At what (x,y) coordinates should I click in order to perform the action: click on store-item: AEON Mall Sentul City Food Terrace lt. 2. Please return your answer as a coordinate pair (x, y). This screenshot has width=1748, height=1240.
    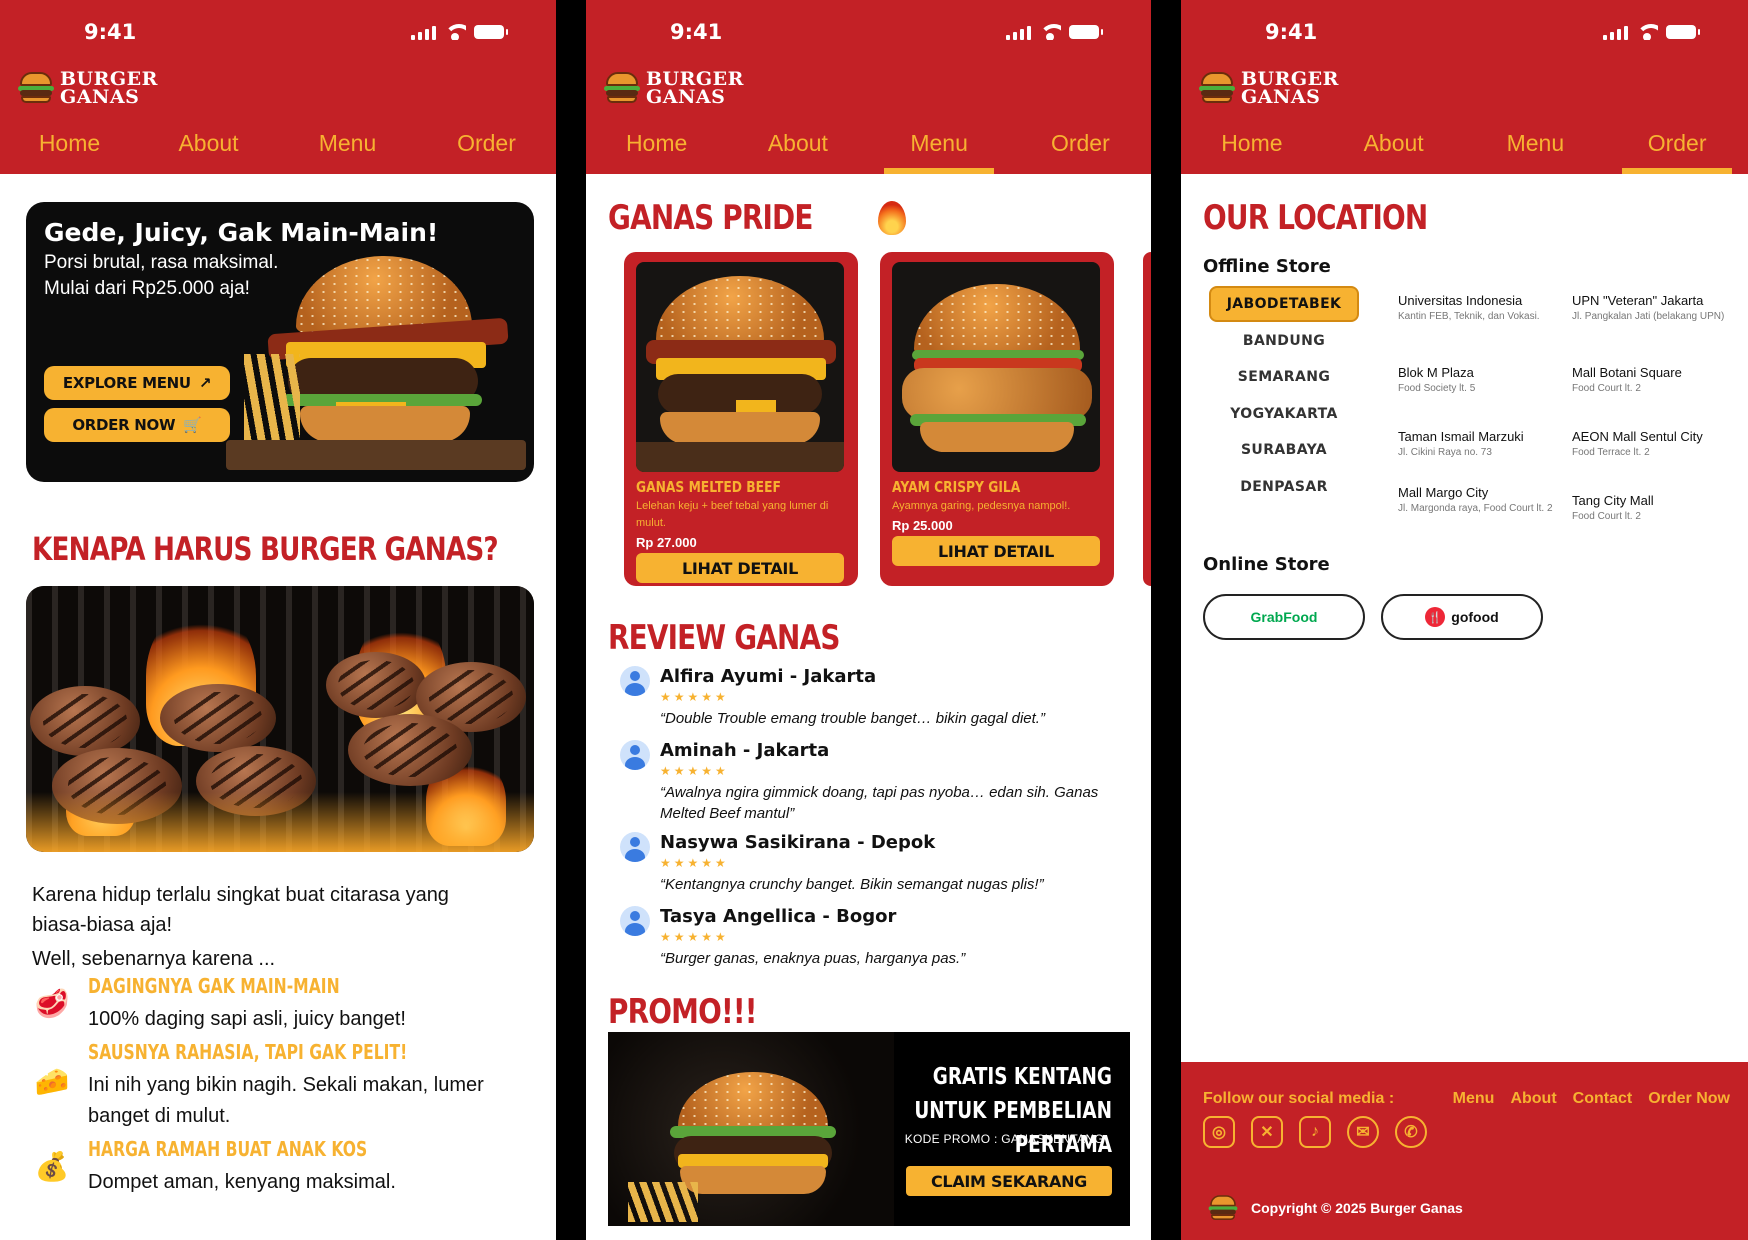
    Looking at the image, I should click on (1652, 444).